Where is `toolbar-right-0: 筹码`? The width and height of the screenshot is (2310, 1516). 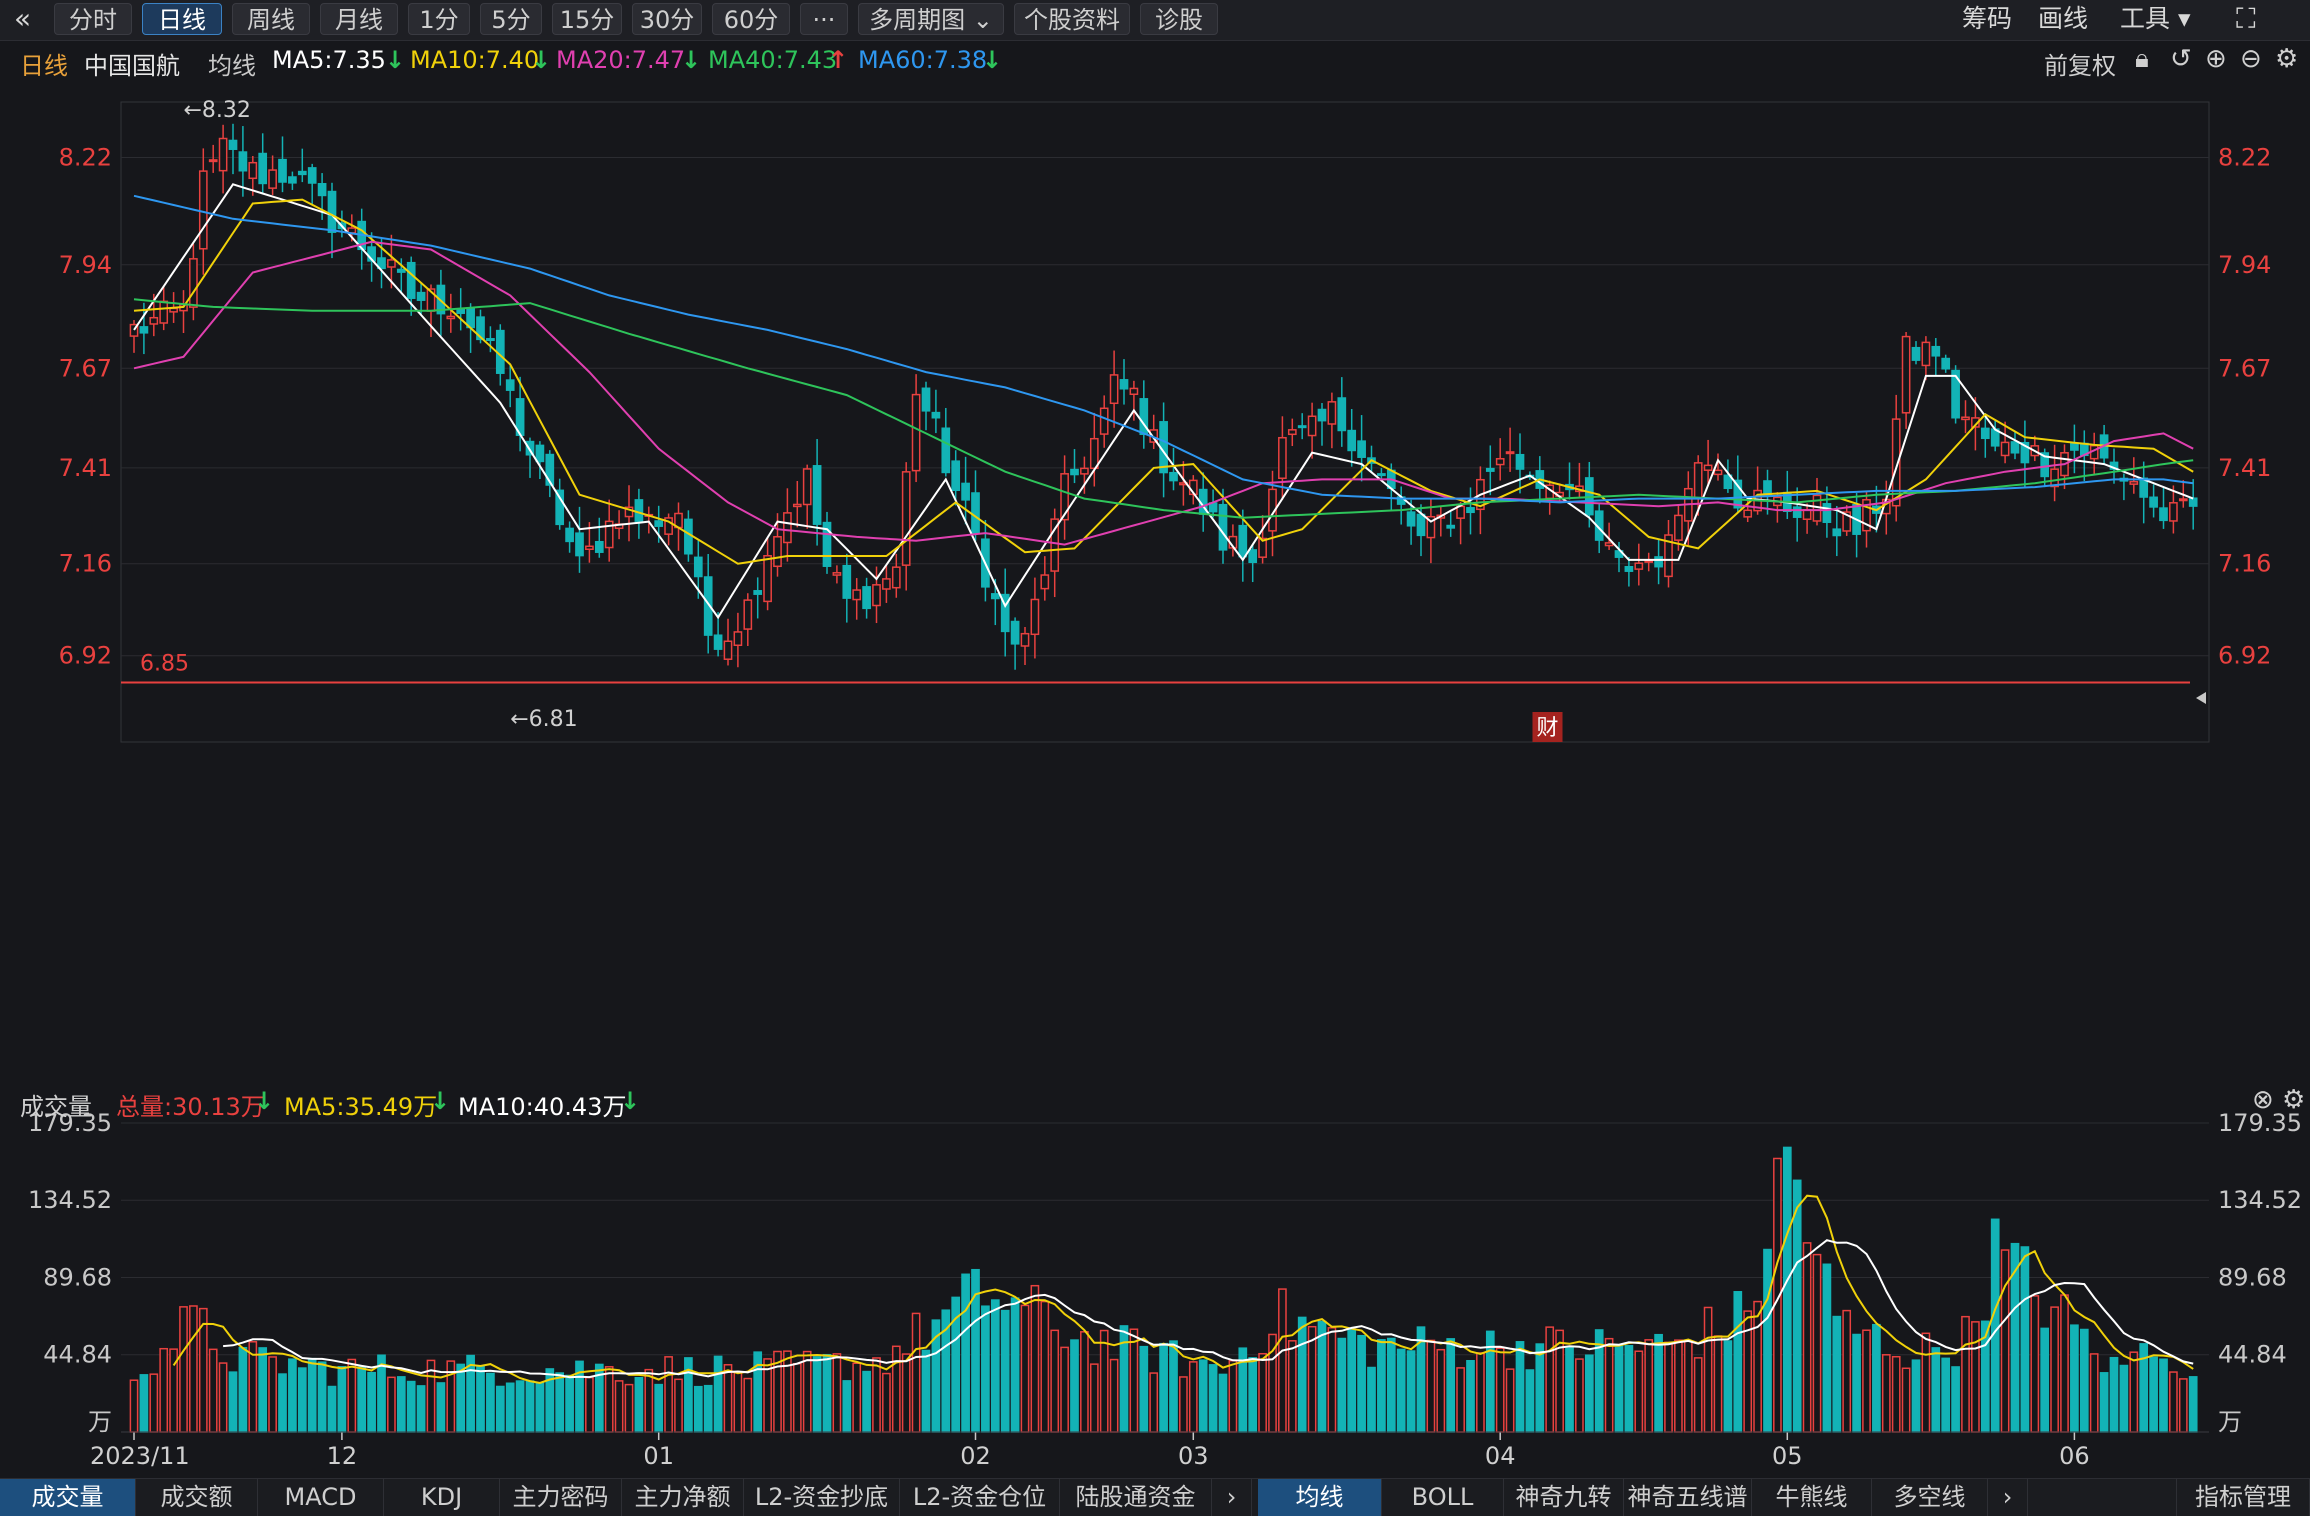 toolbar-right-0: 筹码 is located at coordinates (1987, 19).